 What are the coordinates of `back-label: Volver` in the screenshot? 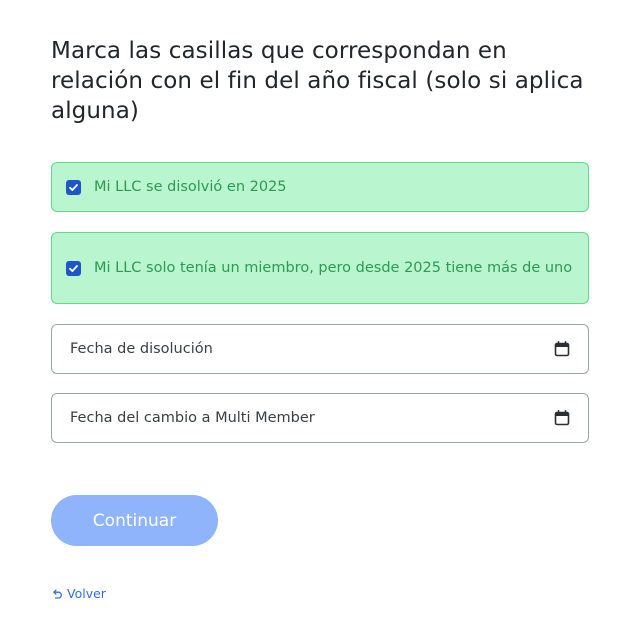 It's located at (86, 593).